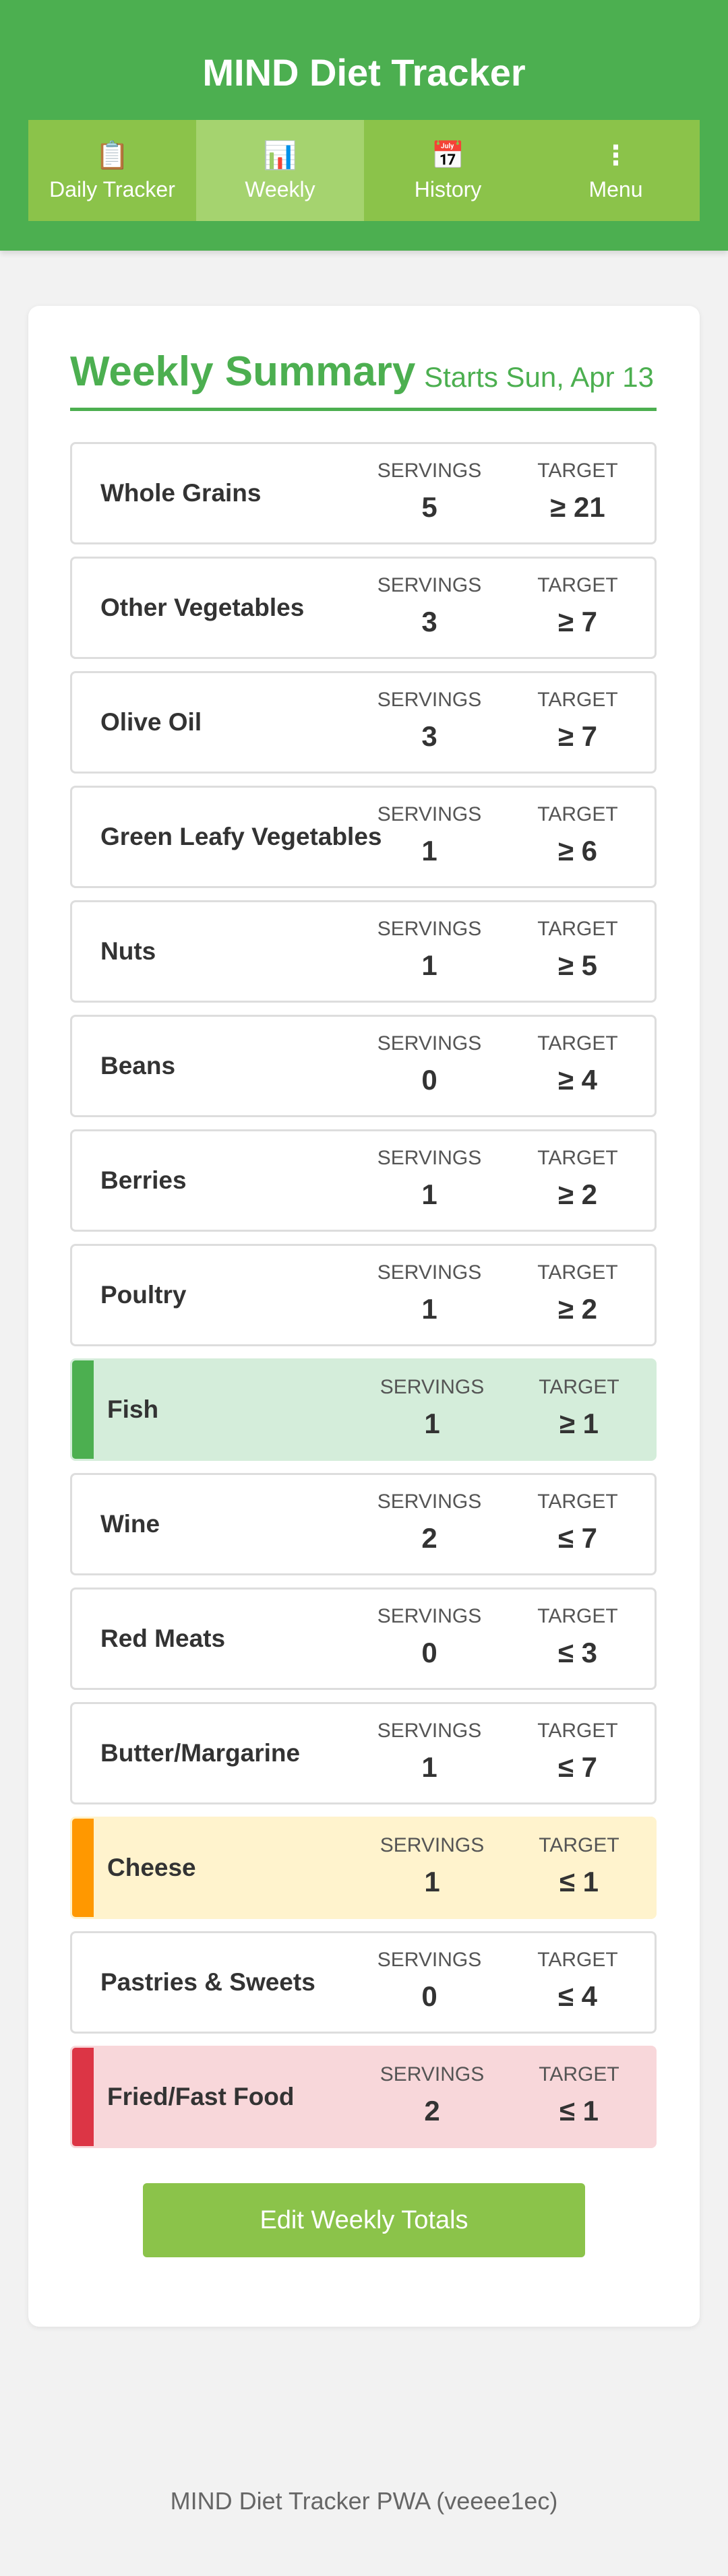 This screenshot has width=728, height=2576. What do you see at coordinates (577, 1996) in the screenshot?
I see `target-value: ≤ 4` at bounding box center [577, 1996].